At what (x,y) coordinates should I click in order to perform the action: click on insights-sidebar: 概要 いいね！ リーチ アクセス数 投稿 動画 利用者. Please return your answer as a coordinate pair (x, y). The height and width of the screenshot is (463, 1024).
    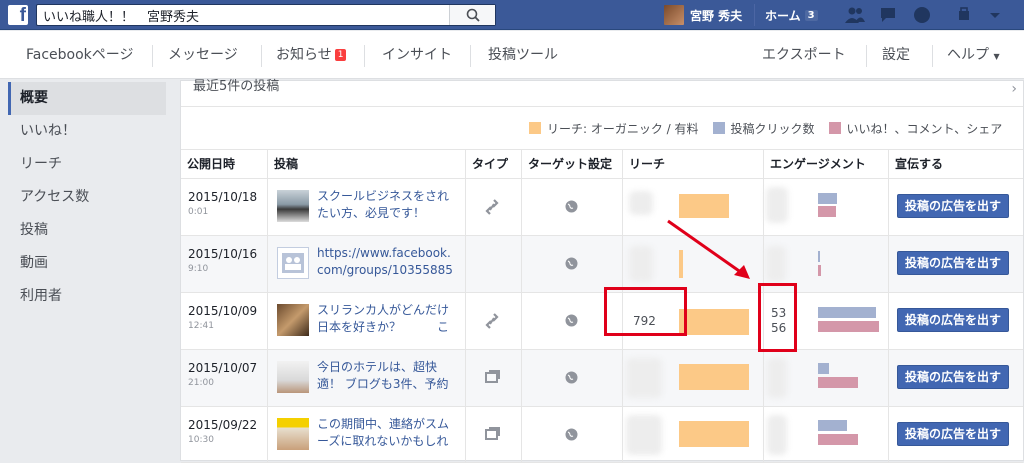
    Looking at the image, I should click on (84, 270).